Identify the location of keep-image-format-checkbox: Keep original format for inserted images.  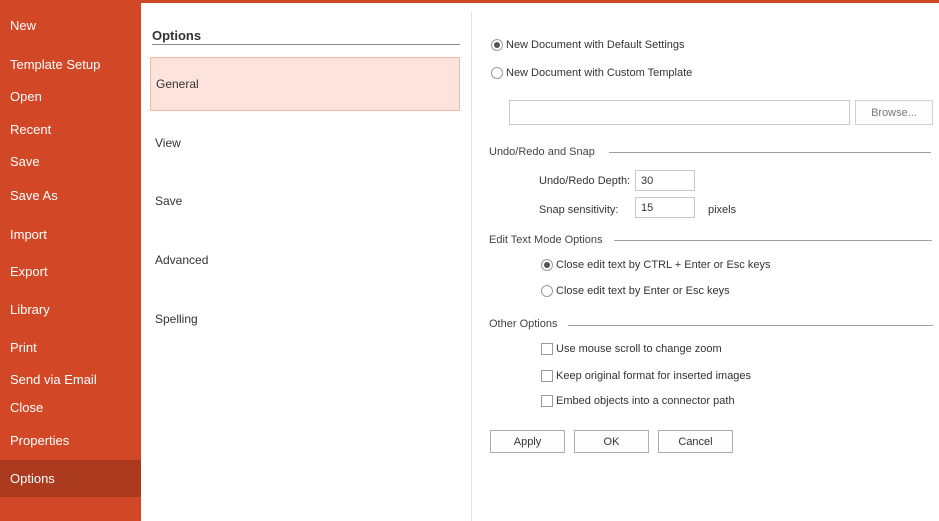
(646, 376).